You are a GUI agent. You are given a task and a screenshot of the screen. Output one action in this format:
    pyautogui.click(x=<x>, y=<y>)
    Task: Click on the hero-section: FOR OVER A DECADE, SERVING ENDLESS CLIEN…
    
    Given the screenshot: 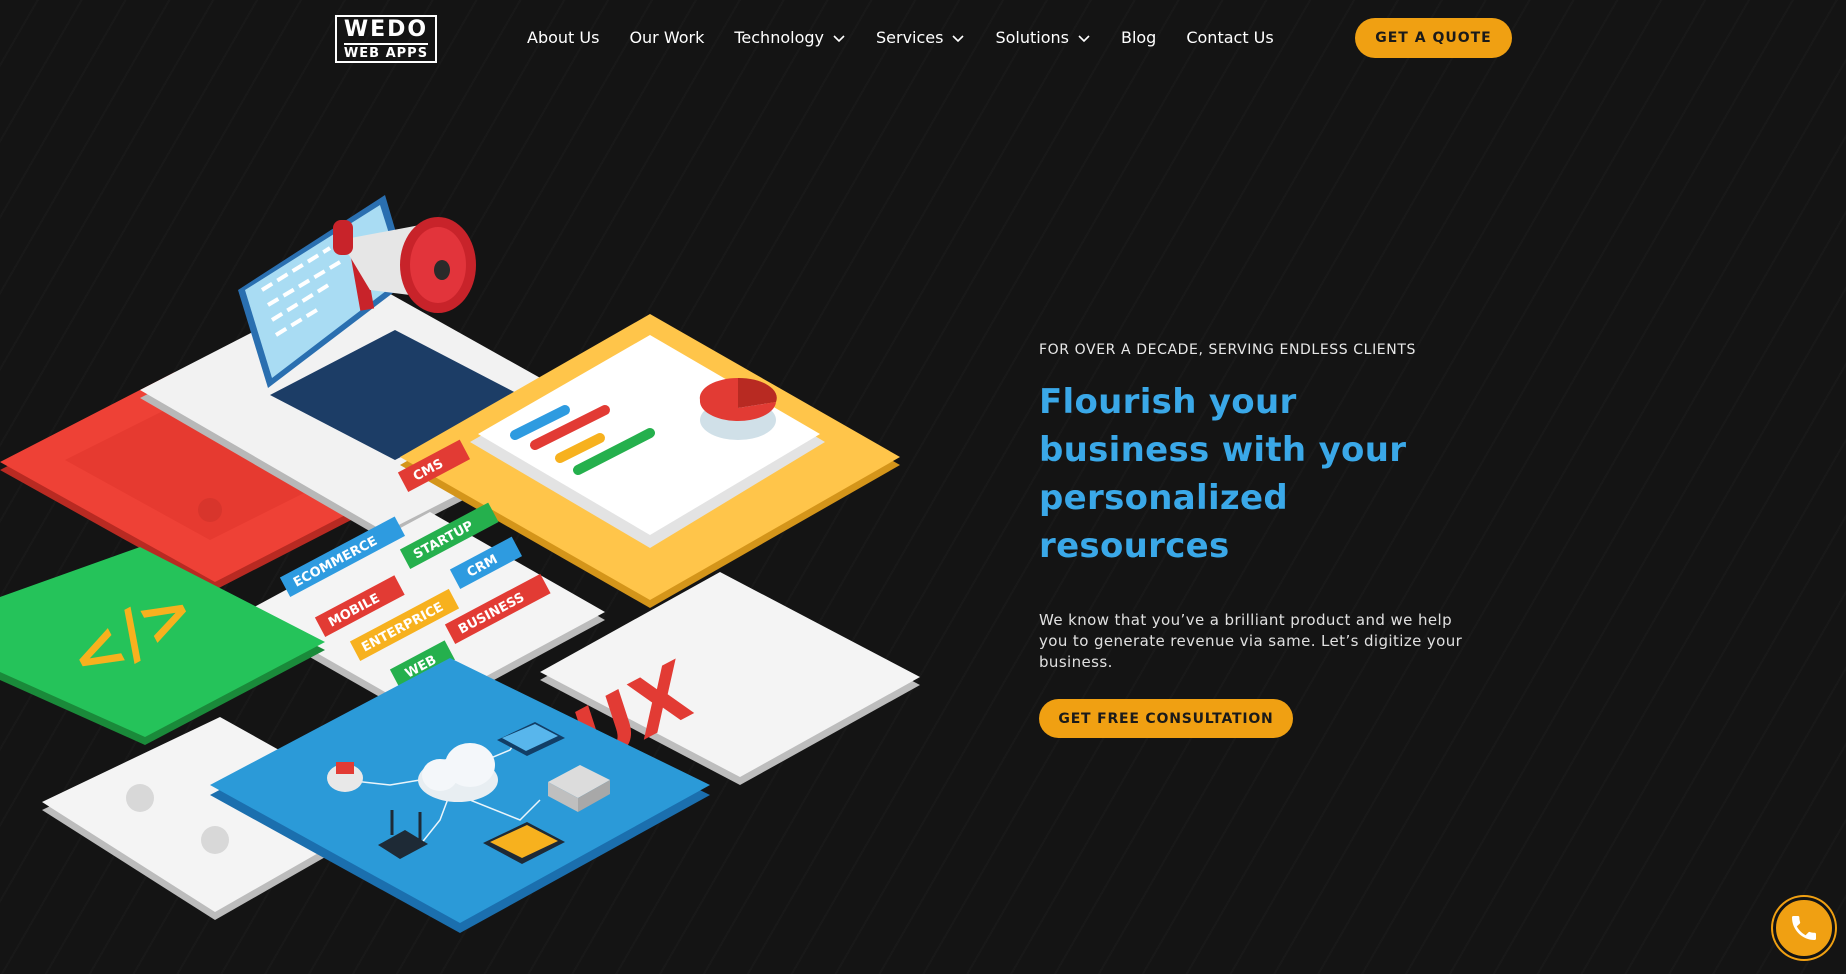 What is the action you would take?
    pyautogui.click(x=1259, y=540)
    